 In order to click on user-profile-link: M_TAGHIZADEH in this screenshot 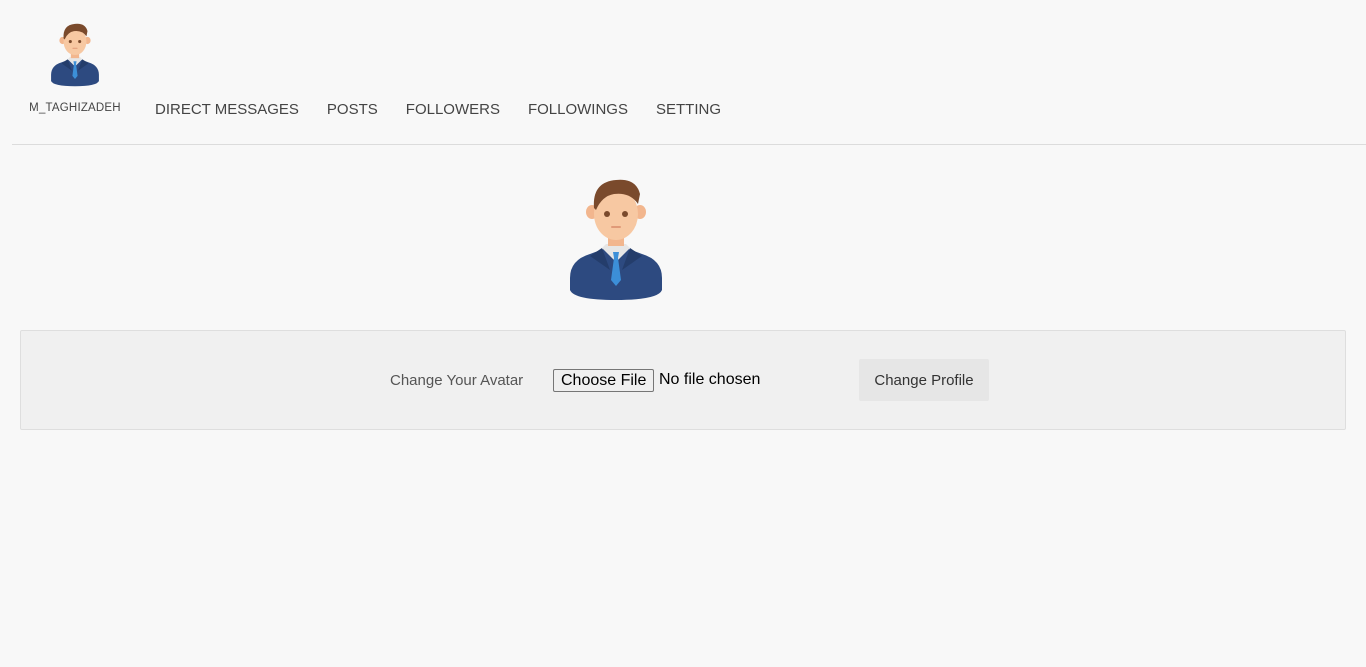, I will do `click(75, 64)`.